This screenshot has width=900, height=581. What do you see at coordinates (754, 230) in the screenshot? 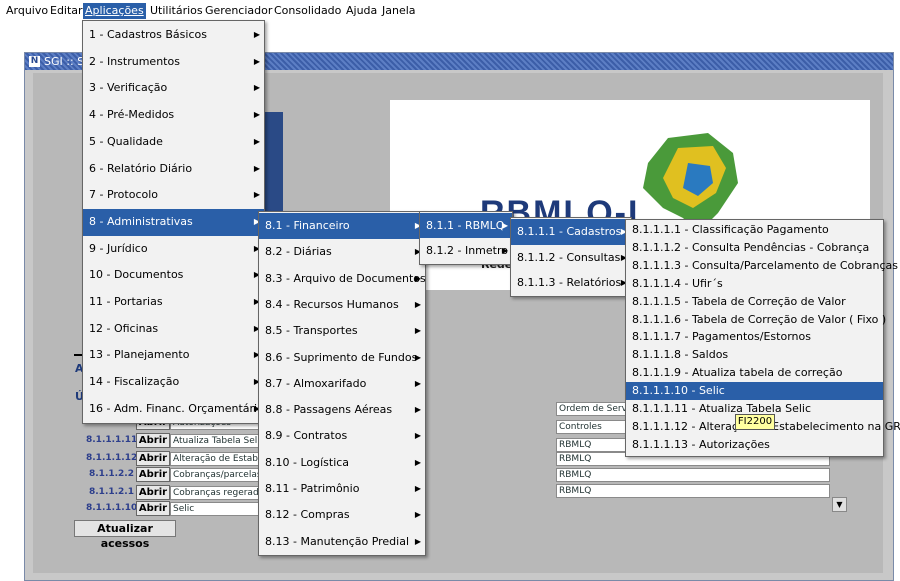
I see `cadastros-menu-item: 8.1.1.1.1 - Classificação Pagamento` at bounding box center [754, 230].